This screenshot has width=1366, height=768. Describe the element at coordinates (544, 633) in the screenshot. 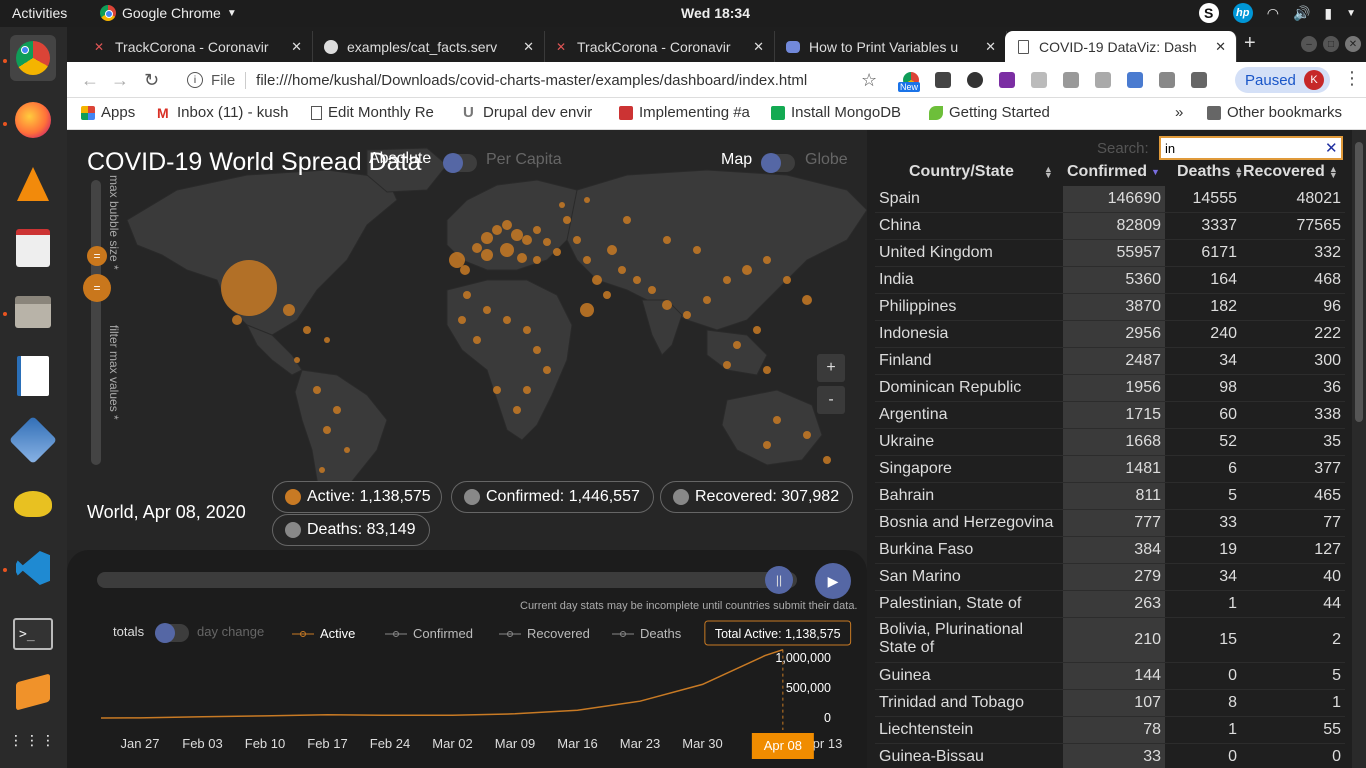

I see `legend-recovered: Recovered` at that location.